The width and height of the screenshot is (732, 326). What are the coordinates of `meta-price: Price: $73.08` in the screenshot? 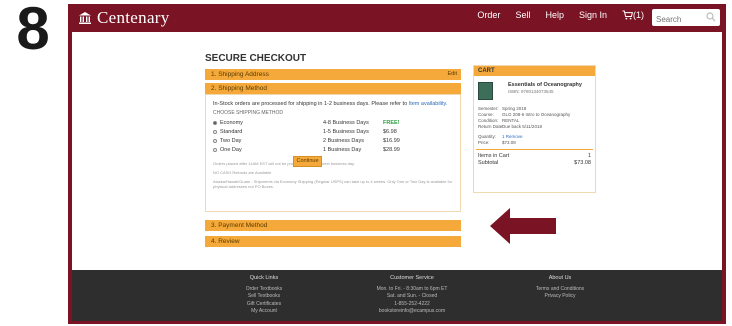 It's located at (497, 142).